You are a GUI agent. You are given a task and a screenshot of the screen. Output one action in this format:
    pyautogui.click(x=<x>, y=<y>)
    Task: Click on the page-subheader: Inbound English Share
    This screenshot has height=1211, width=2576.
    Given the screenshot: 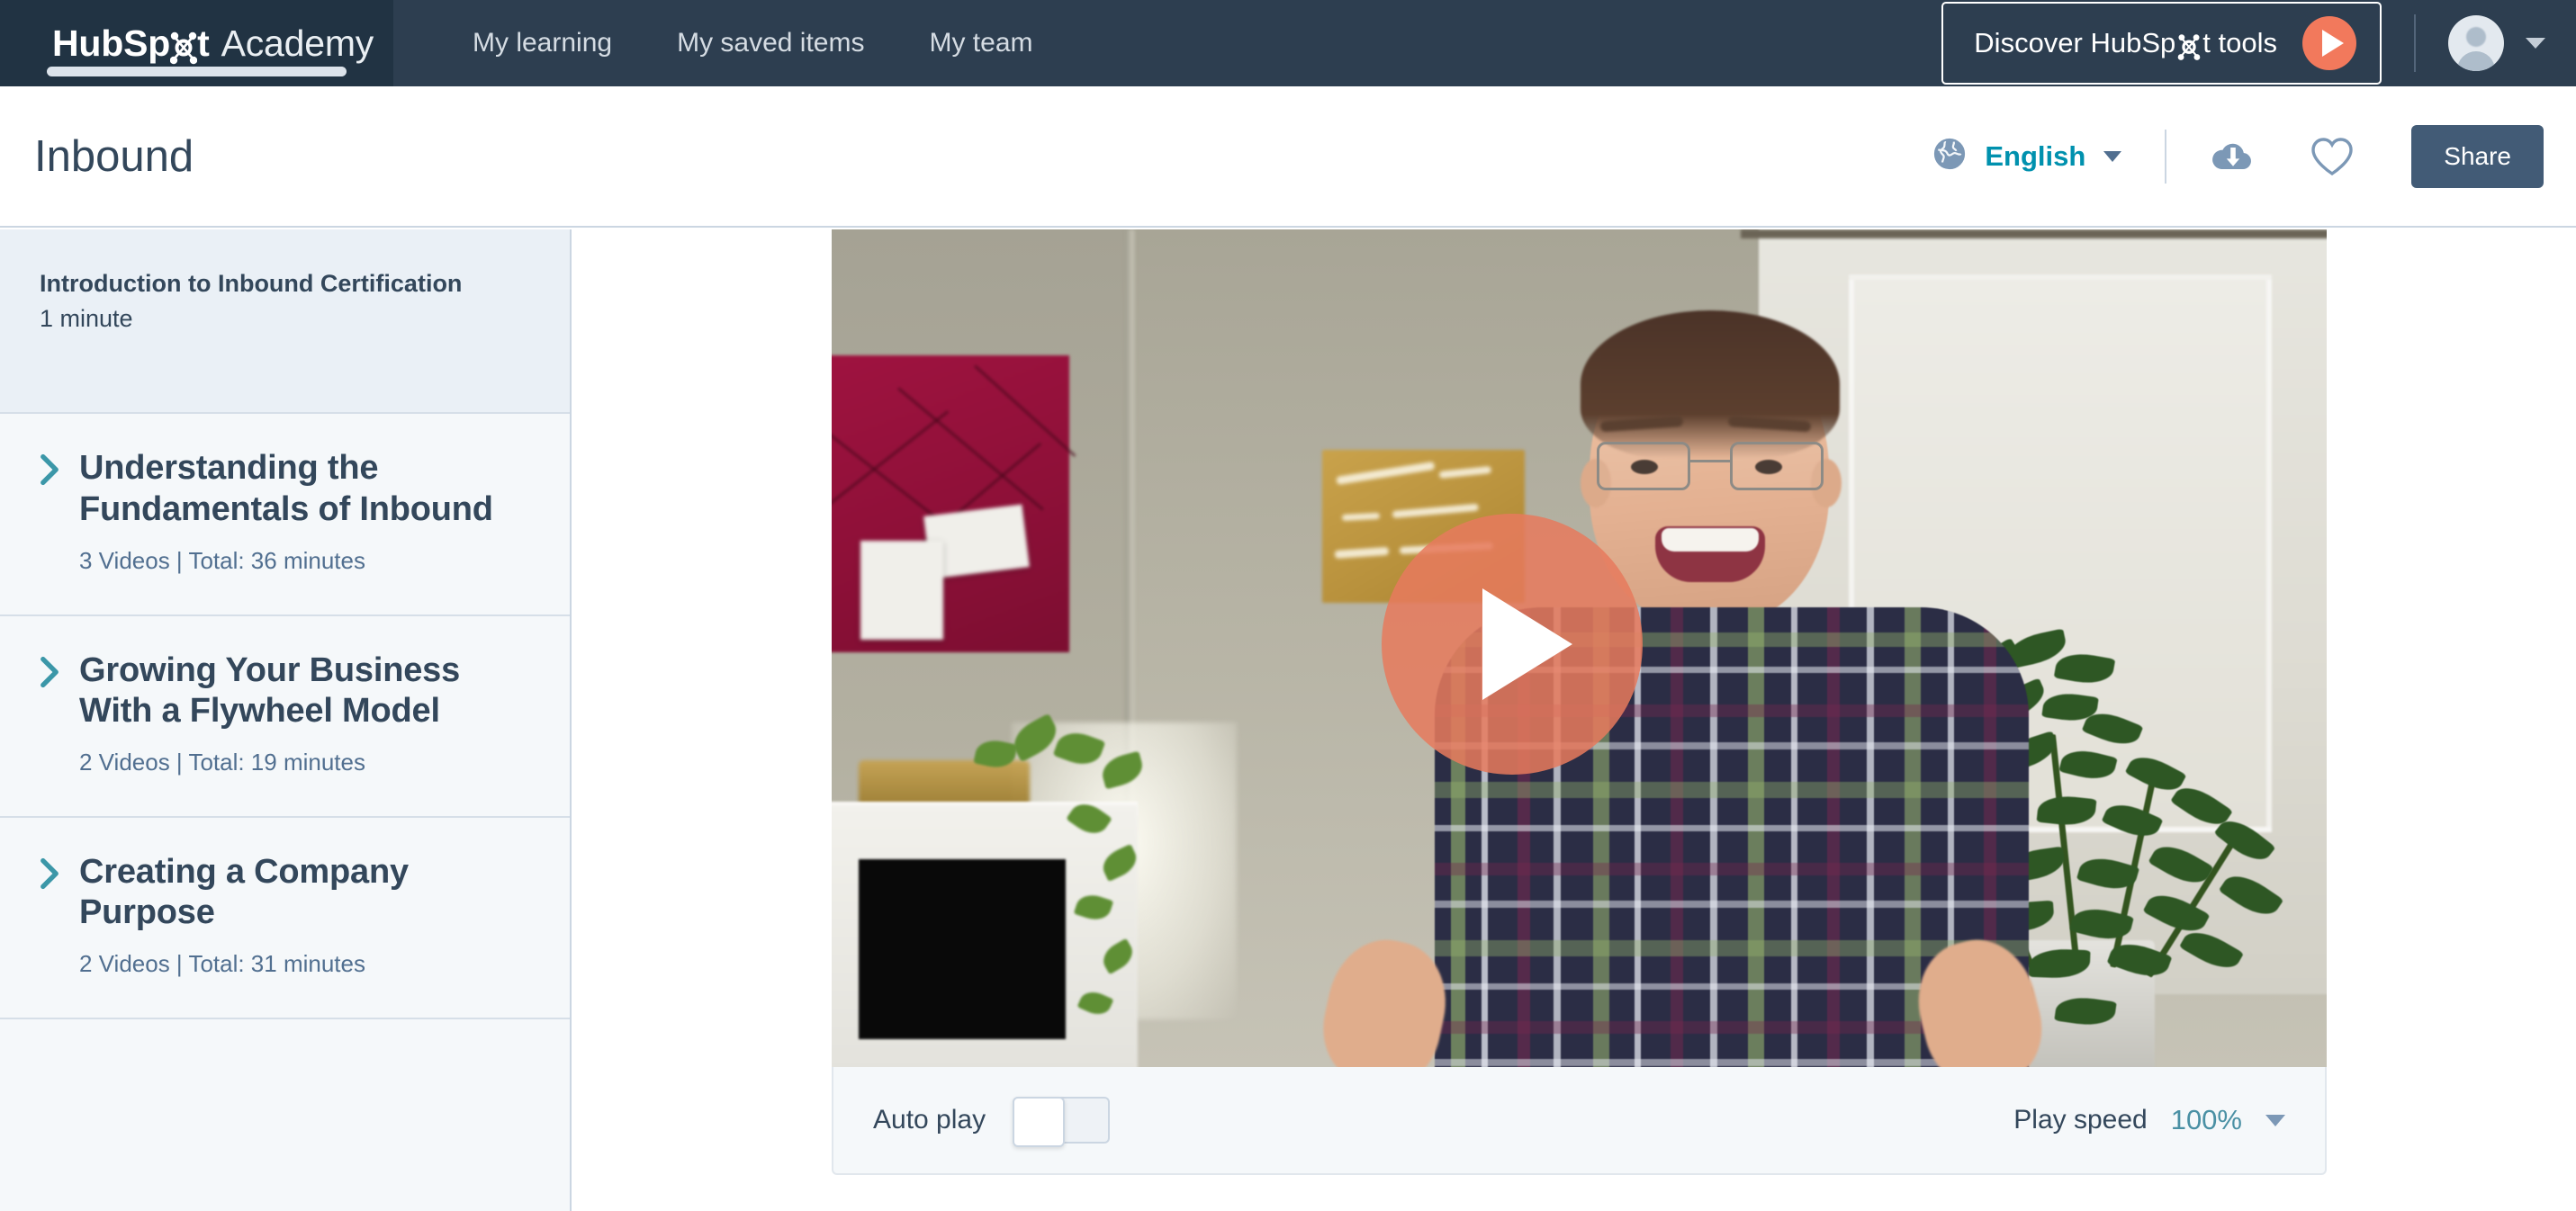 What is the action you would take?
    pyautogui.click(x=1288, y=157)
    